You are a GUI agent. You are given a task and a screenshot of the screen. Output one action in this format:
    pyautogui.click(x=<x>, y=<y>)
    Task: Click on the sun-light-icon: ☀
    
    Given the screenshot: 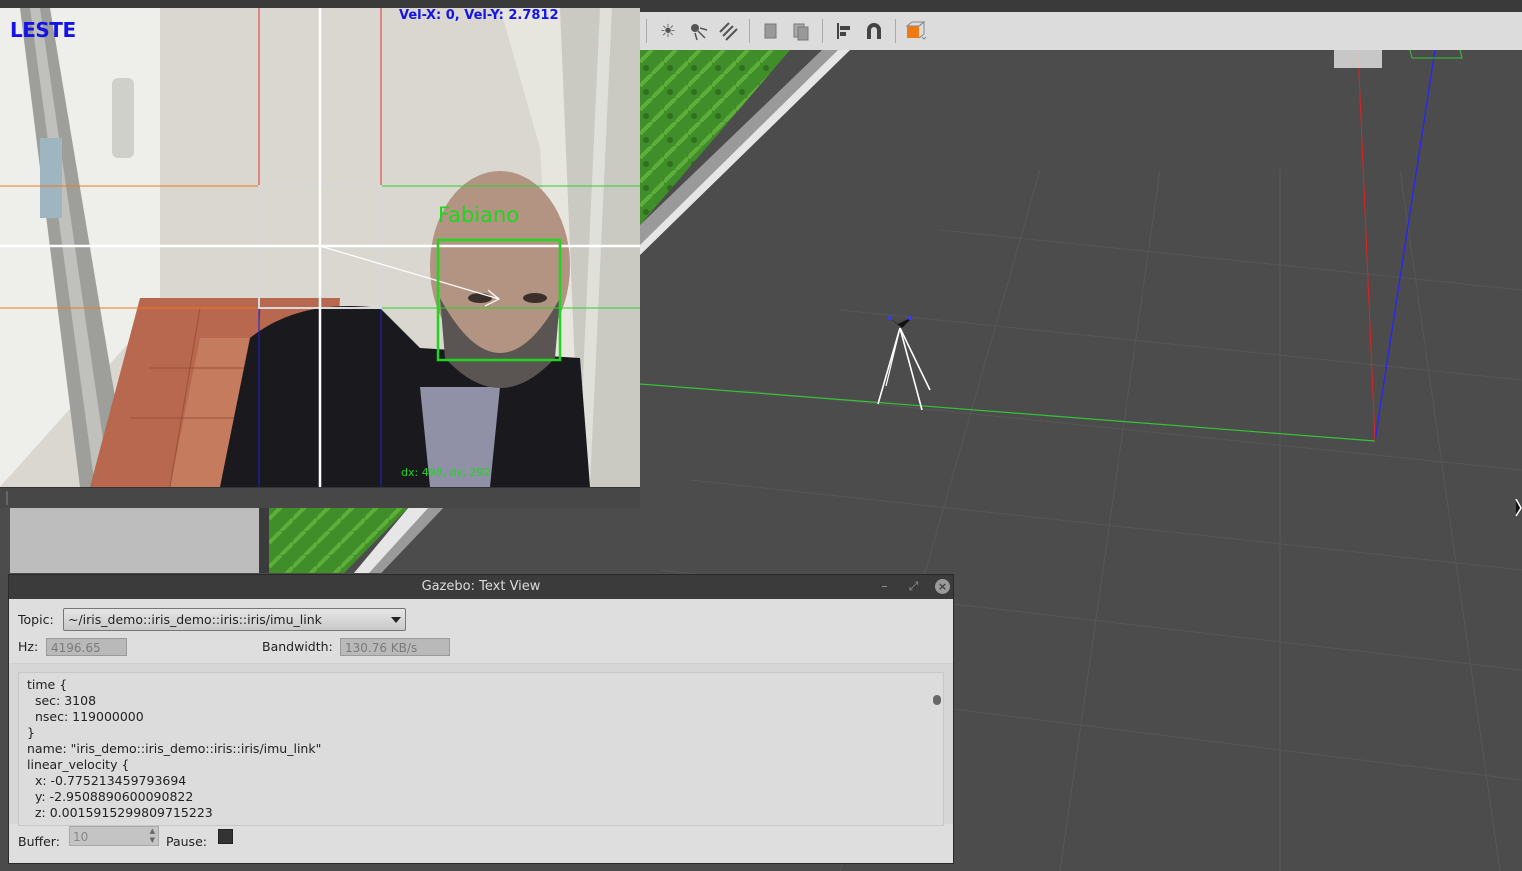 What is the action you would take?
    pyautogui.click(x=668, y=31)
    